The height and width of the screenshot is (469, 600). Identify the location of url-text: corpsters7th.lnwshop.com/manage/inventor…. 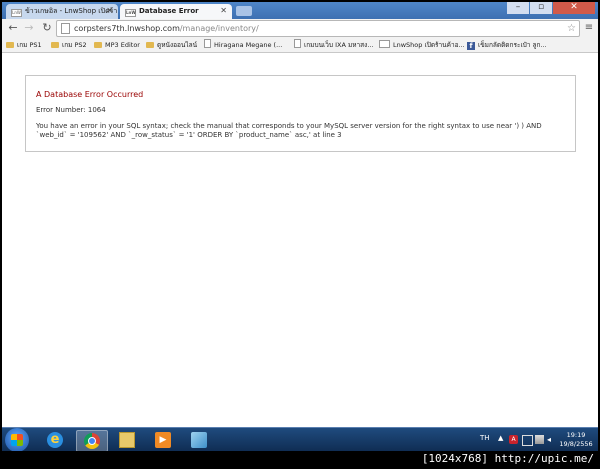
(166, 28).